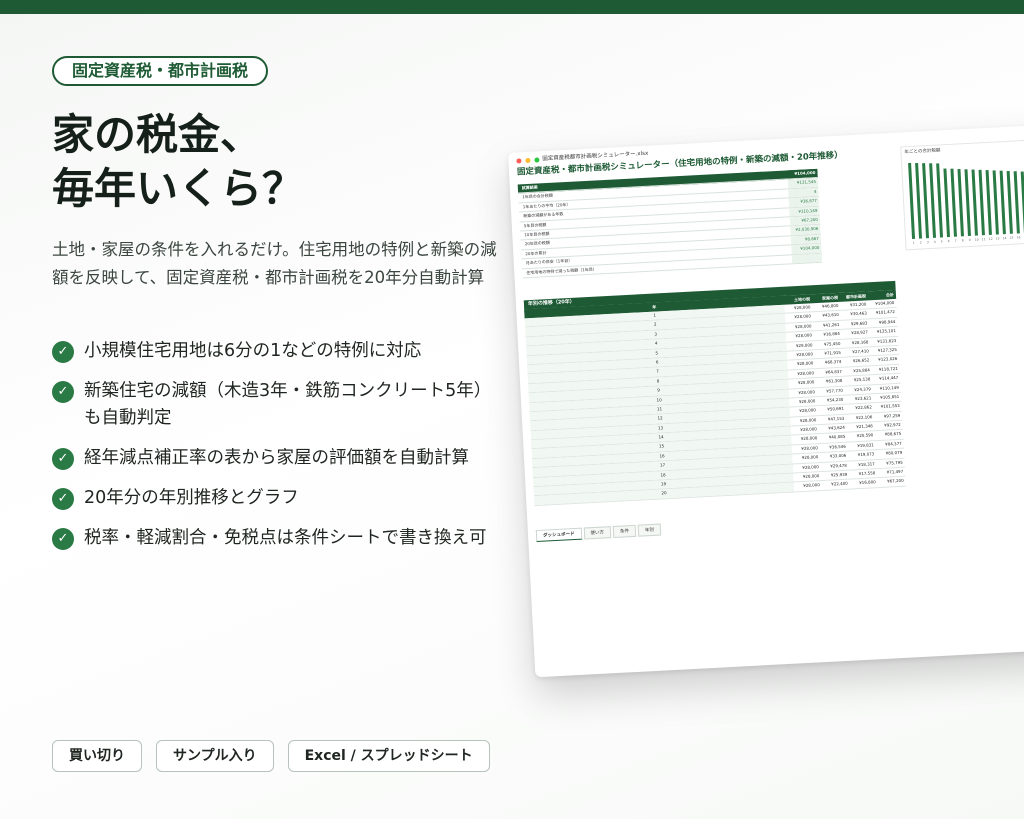 This screenshot has width=1024, height=819. What do you see at coordinates (977, 239) in the screenshot?
I see `chart-tick-label: 10` at bounding box center [977, 239].